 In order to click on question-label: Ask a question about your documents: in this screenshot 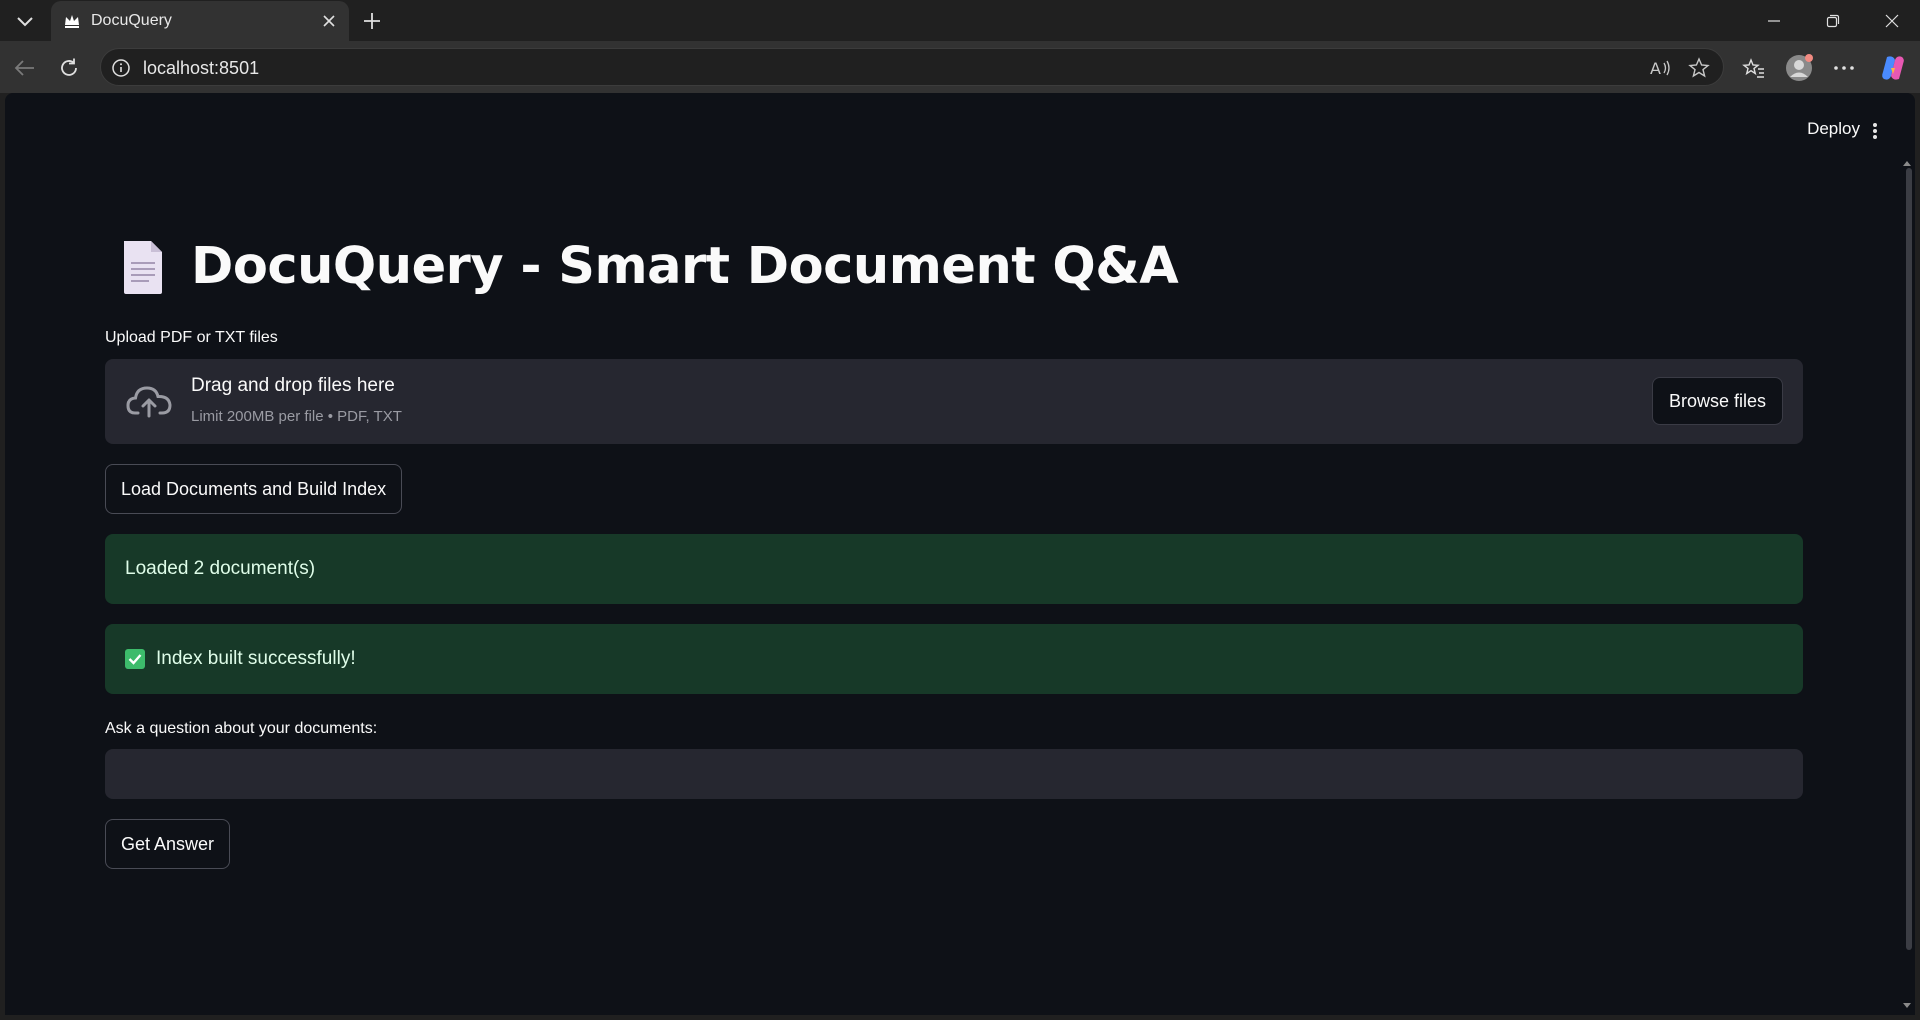, I will do `click(241, 728)`.